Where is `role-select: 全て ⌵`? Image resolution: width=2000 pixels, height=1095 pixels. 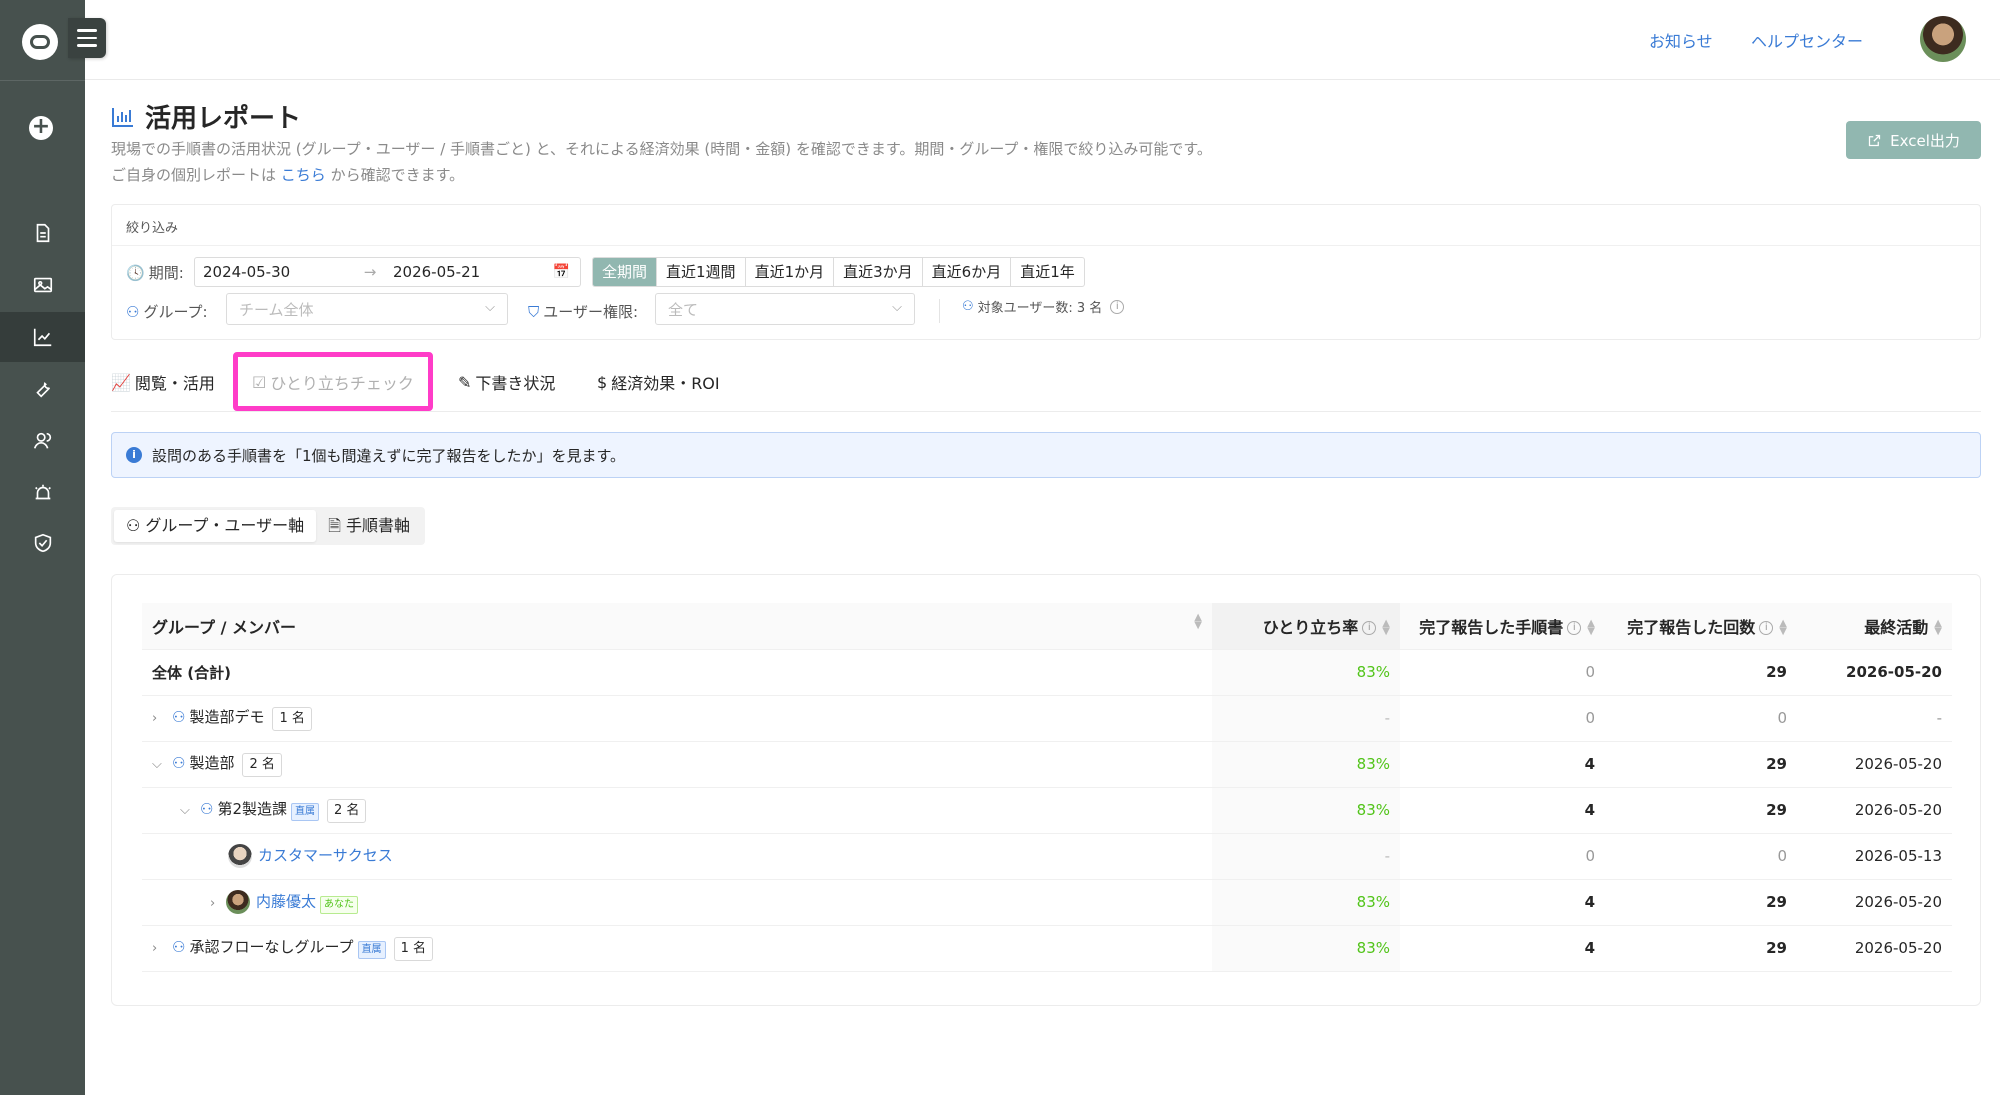 role-select: 全て ⌵ is located at coordinates (785, 309).